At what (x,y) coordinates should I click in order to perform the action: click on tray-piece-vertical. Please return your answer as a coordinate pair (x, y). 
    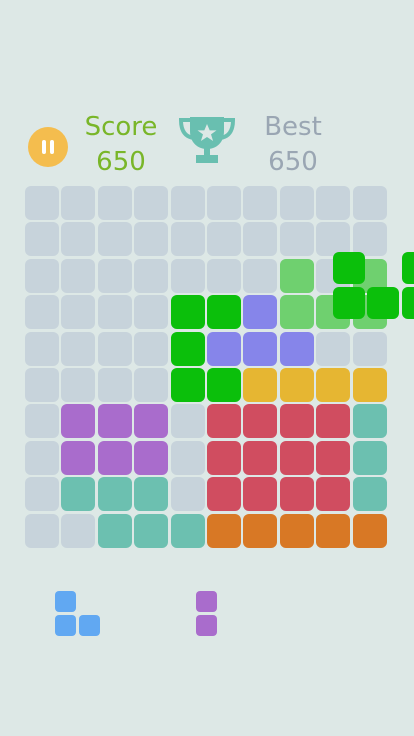
    Looking at the image, I should click on (207, 613).